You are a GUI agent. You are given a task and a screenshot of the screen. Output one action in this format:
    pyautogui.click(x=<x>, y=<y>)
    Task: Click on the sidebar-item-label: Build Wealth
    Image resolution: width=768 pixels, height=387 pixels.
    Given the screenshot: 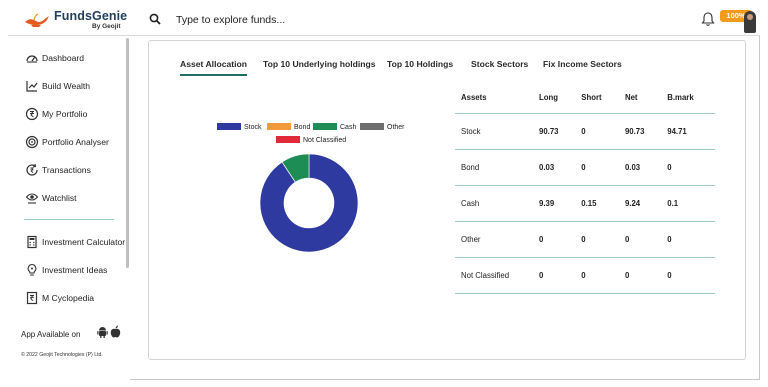 What is the action you would take?
    pyautogui.click(x=66, y=86)
    